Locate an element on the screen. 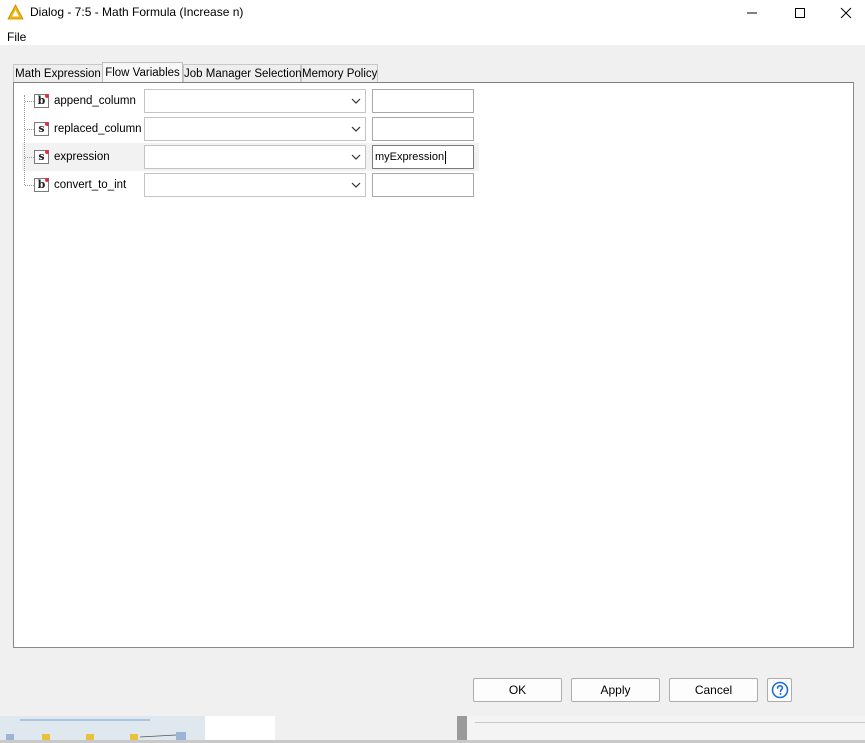 The image size is (865, 743). variable-name-append-column: append_column is located at coordinates (95, 101).